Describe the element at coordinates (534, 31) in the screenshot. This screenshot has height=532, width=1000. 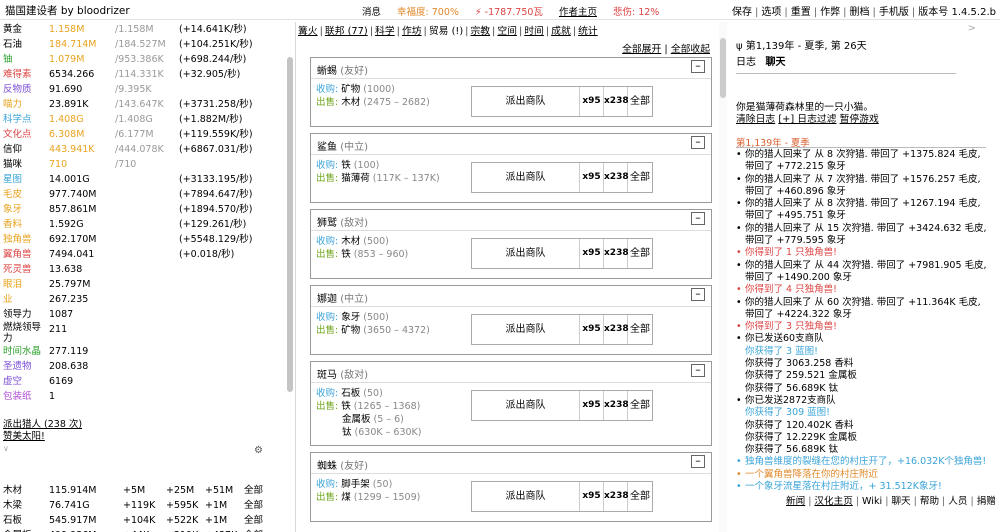
I see `tab-time: 时间` at that location.